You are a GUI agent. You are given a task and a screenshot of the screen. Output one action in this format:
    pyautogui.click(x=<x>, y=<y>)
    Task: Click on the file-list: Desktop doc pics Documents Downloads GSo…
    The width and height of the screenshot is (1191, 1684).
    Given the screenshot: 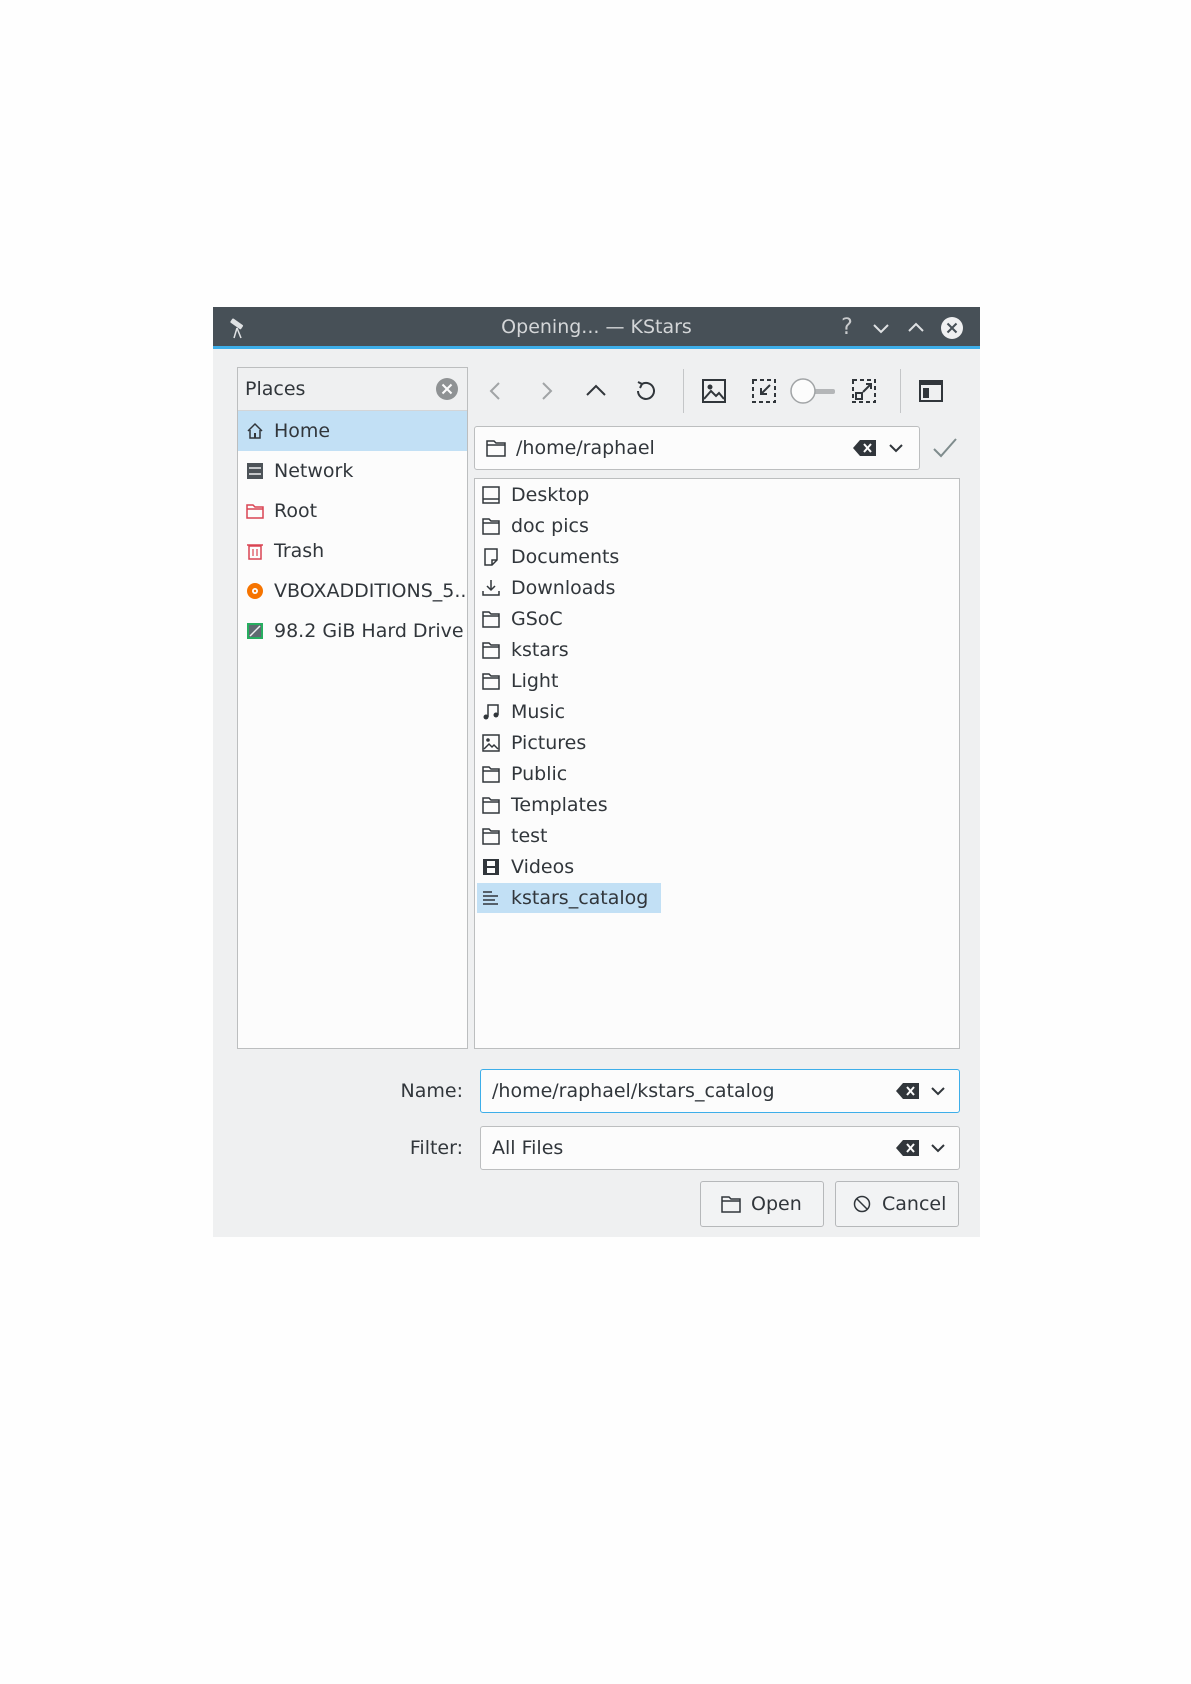 What is the action you would take?
    pyautogui.click(x=717, y=763)
    